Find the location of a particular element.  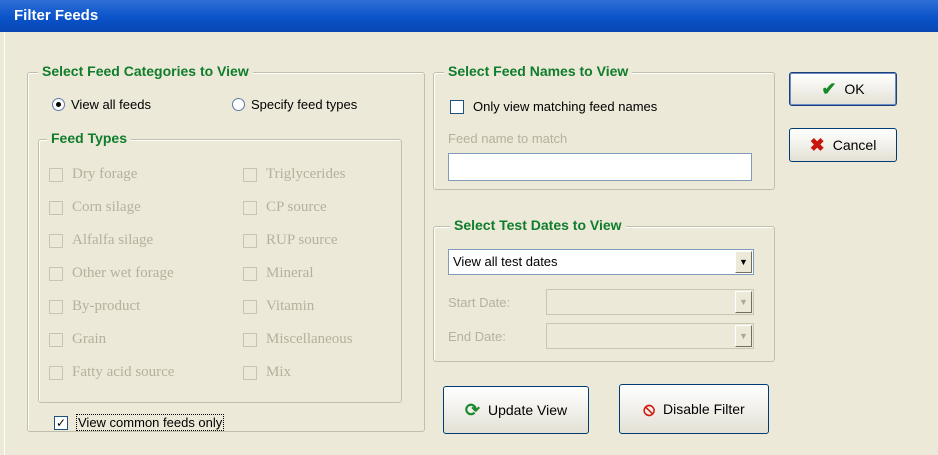

ok-button: ✔ OK is located at coordinates (843, 89).